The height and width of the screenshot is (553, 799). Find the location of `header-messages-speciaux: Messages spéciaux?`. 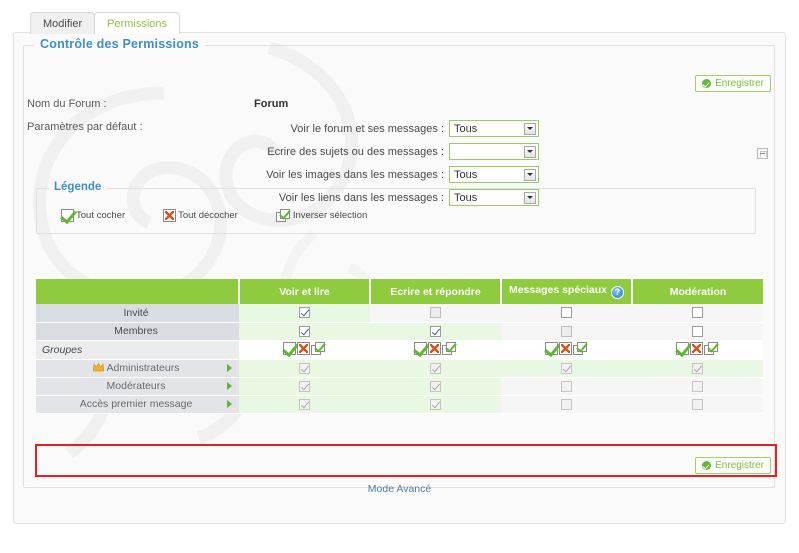

header-messages-speciaux: Messages spéciaux? is located at coordinates (567, 291).